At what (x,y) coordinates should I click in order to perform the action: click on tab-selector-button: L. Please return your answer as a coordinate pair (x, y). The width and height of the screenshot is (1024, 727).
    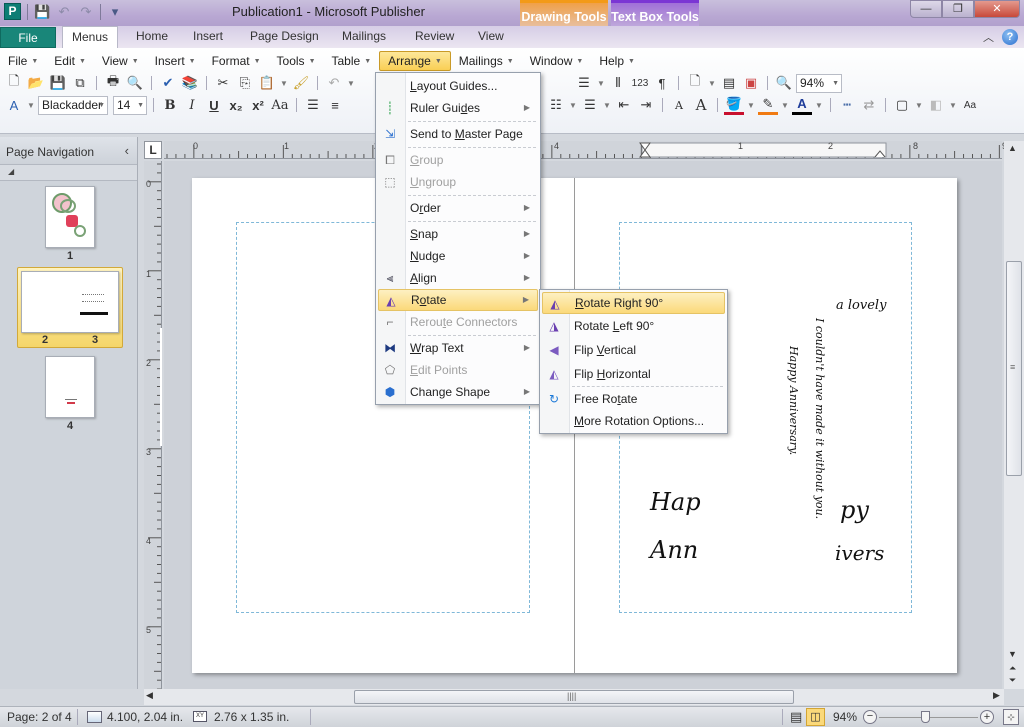
    Looking at the image, I should click on (153, 150).